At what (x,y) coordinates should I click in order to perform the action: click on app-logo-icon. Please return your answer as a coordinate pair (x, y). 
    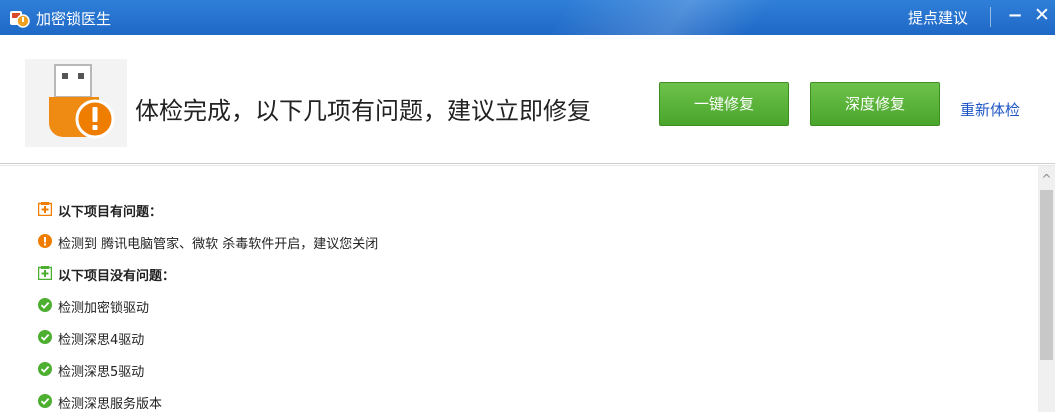
    Looking at the image, I should click on (20, 19).